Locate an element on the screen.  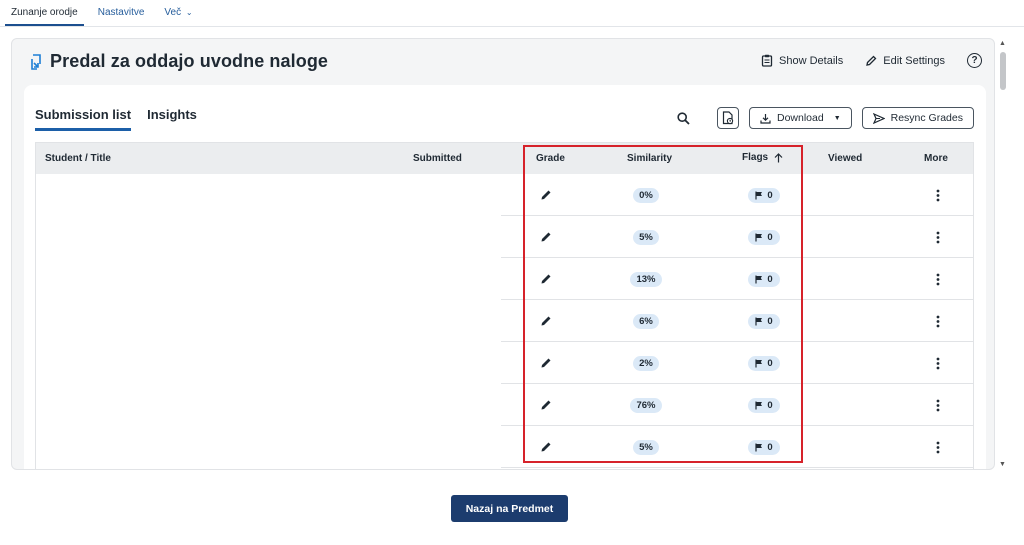
similarity-cell: 6% is located at coordinates (646, 321).